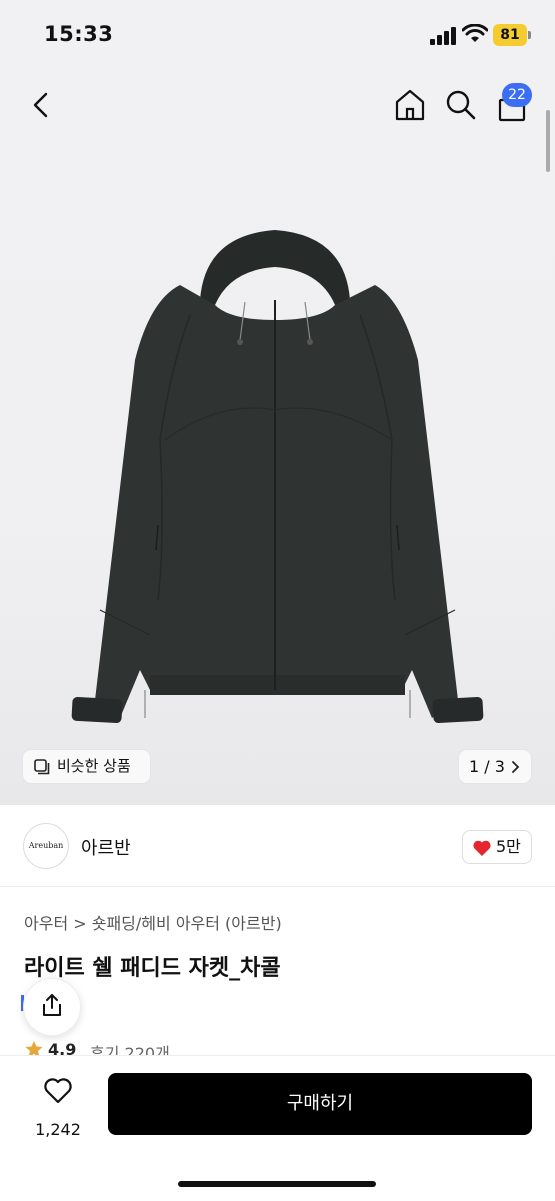  What do you see at coordinates (42, 767) in the screenshot?
I see `similar-items-icon` at bounding box center [42, 767].